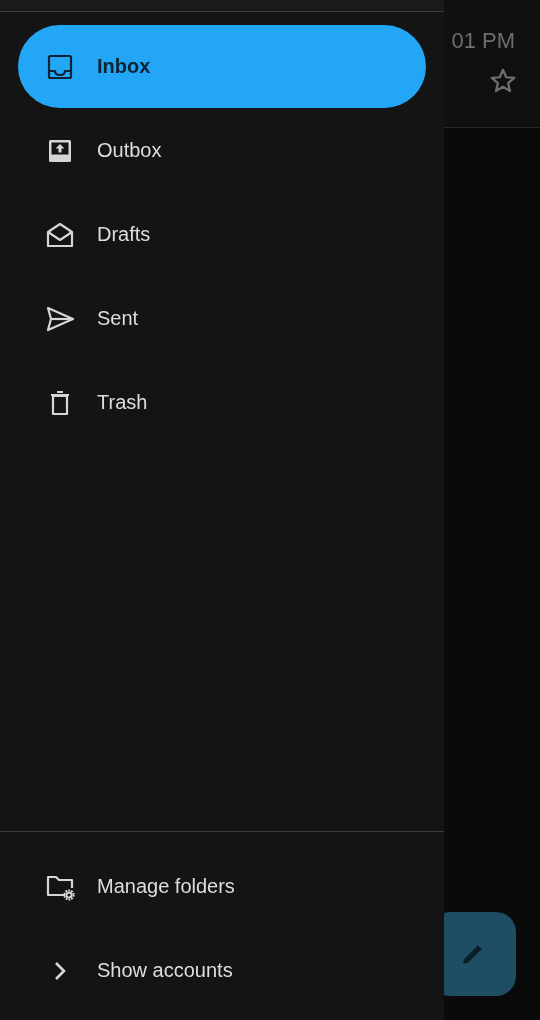 The image size is (540, 1020). I want to click on folder-item: Inbox, so click(222, 66).